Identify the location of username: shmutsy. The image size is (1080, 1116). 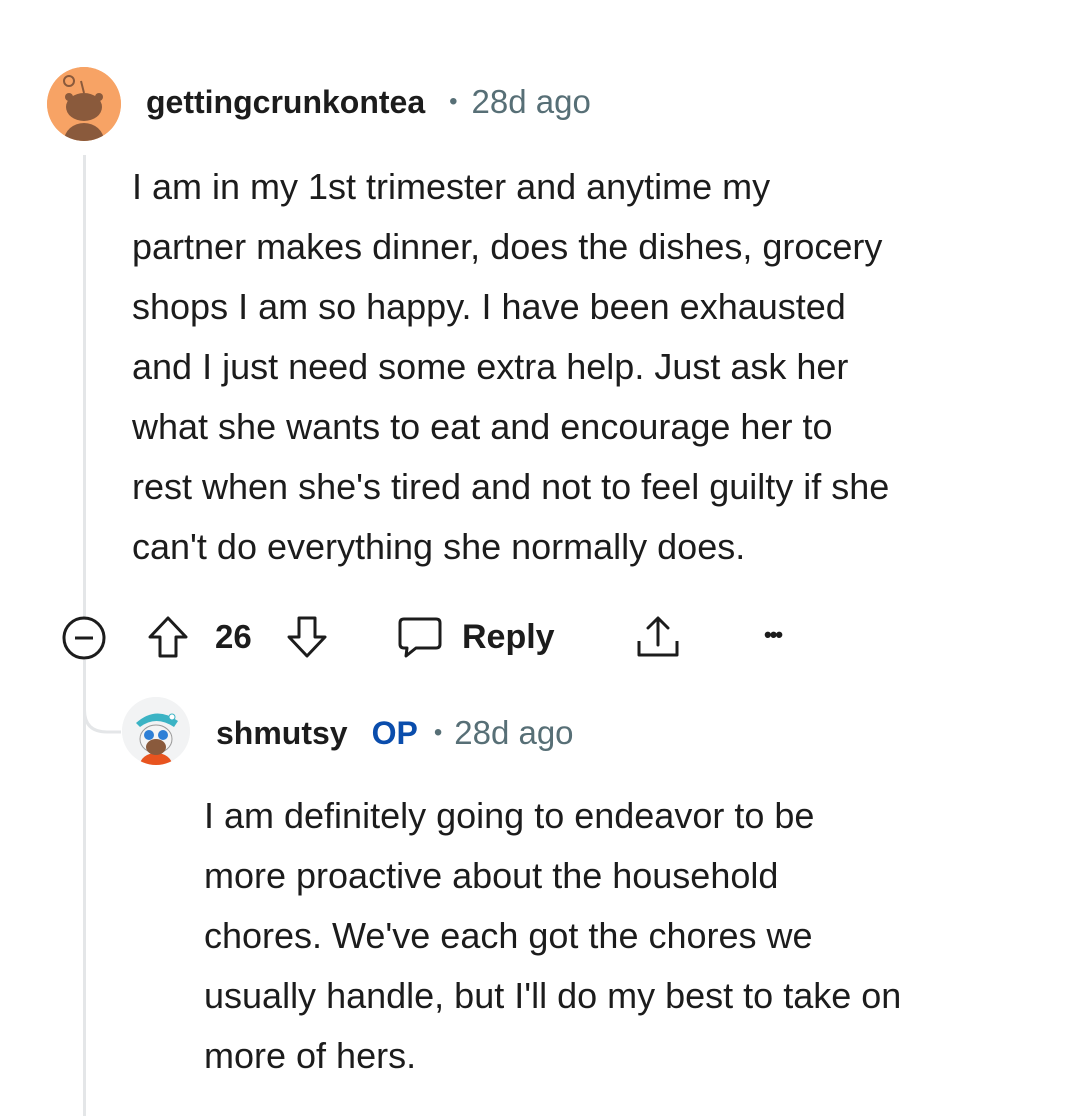
(282, 733).